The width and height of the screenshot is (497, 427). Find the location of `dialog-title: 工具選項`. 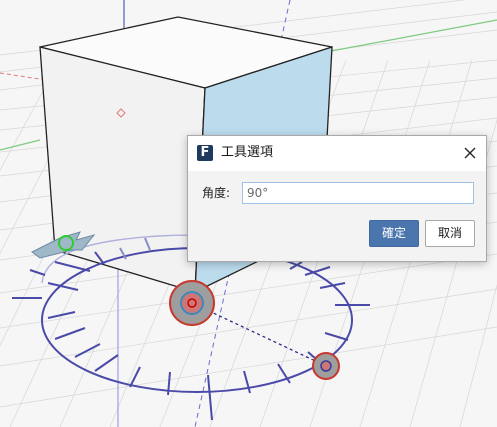

dialog-title: 工具選項 is located at coordinates (247, 152).